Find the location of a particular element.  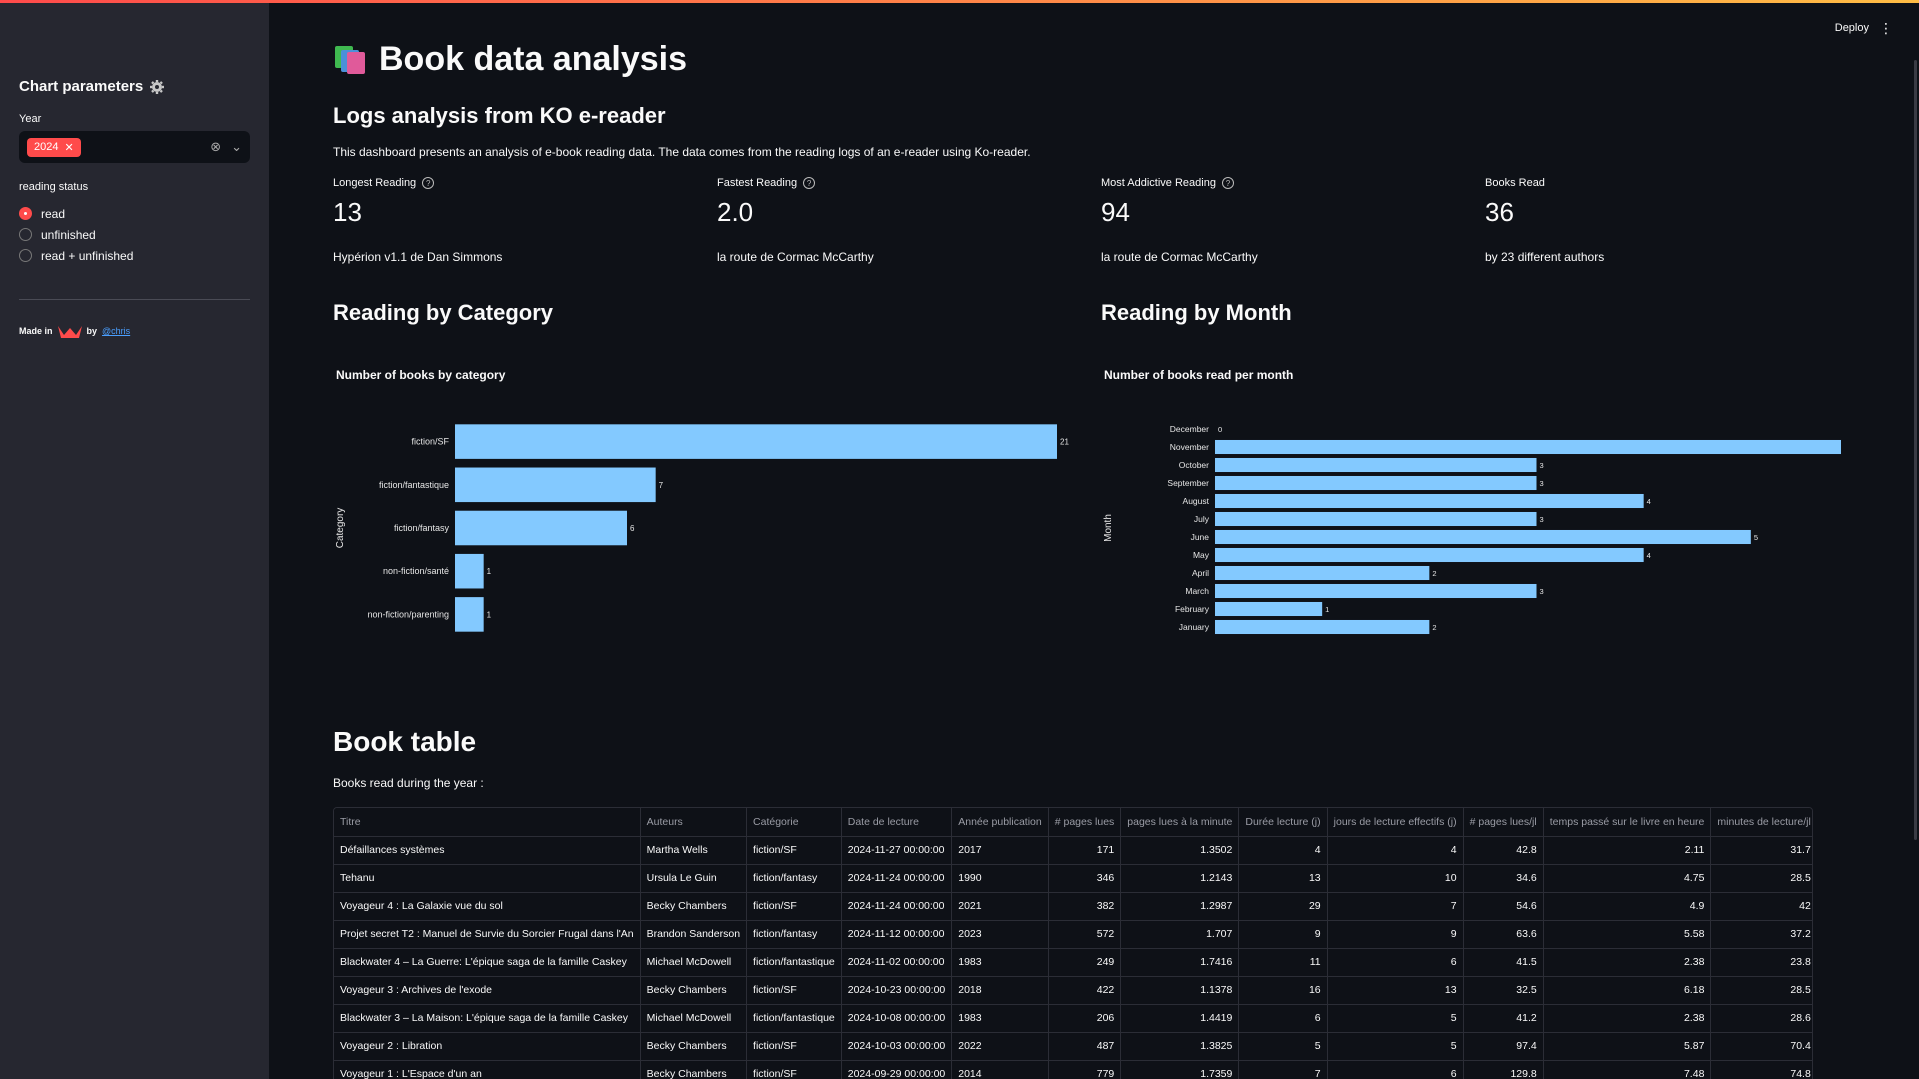

author-link: @chris is located at coordinates (116, 331).